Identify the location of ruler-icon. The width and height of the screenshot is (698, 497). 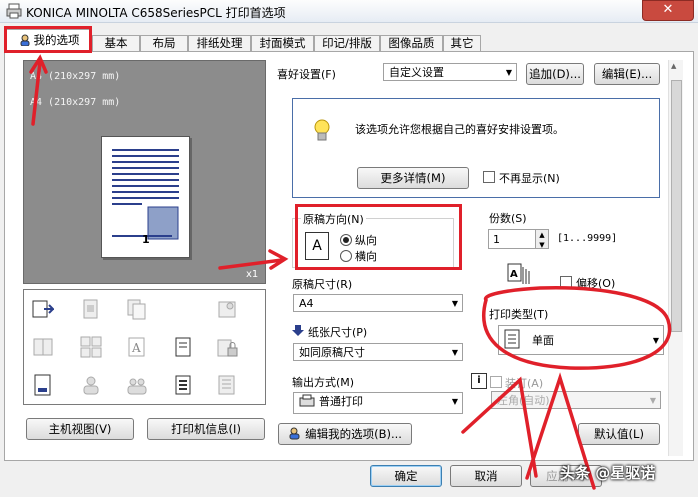
(227, 385).